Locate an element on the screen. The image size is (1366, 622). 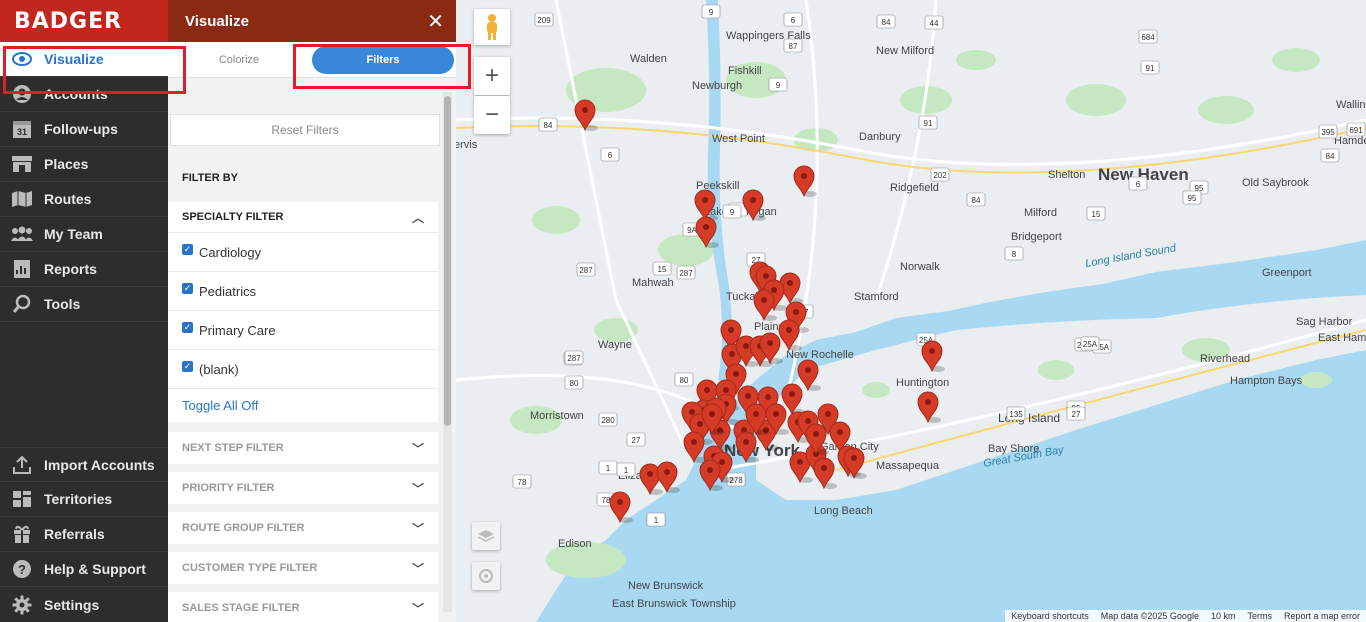
route-shield: 78 is located at coordinates (522, 481).